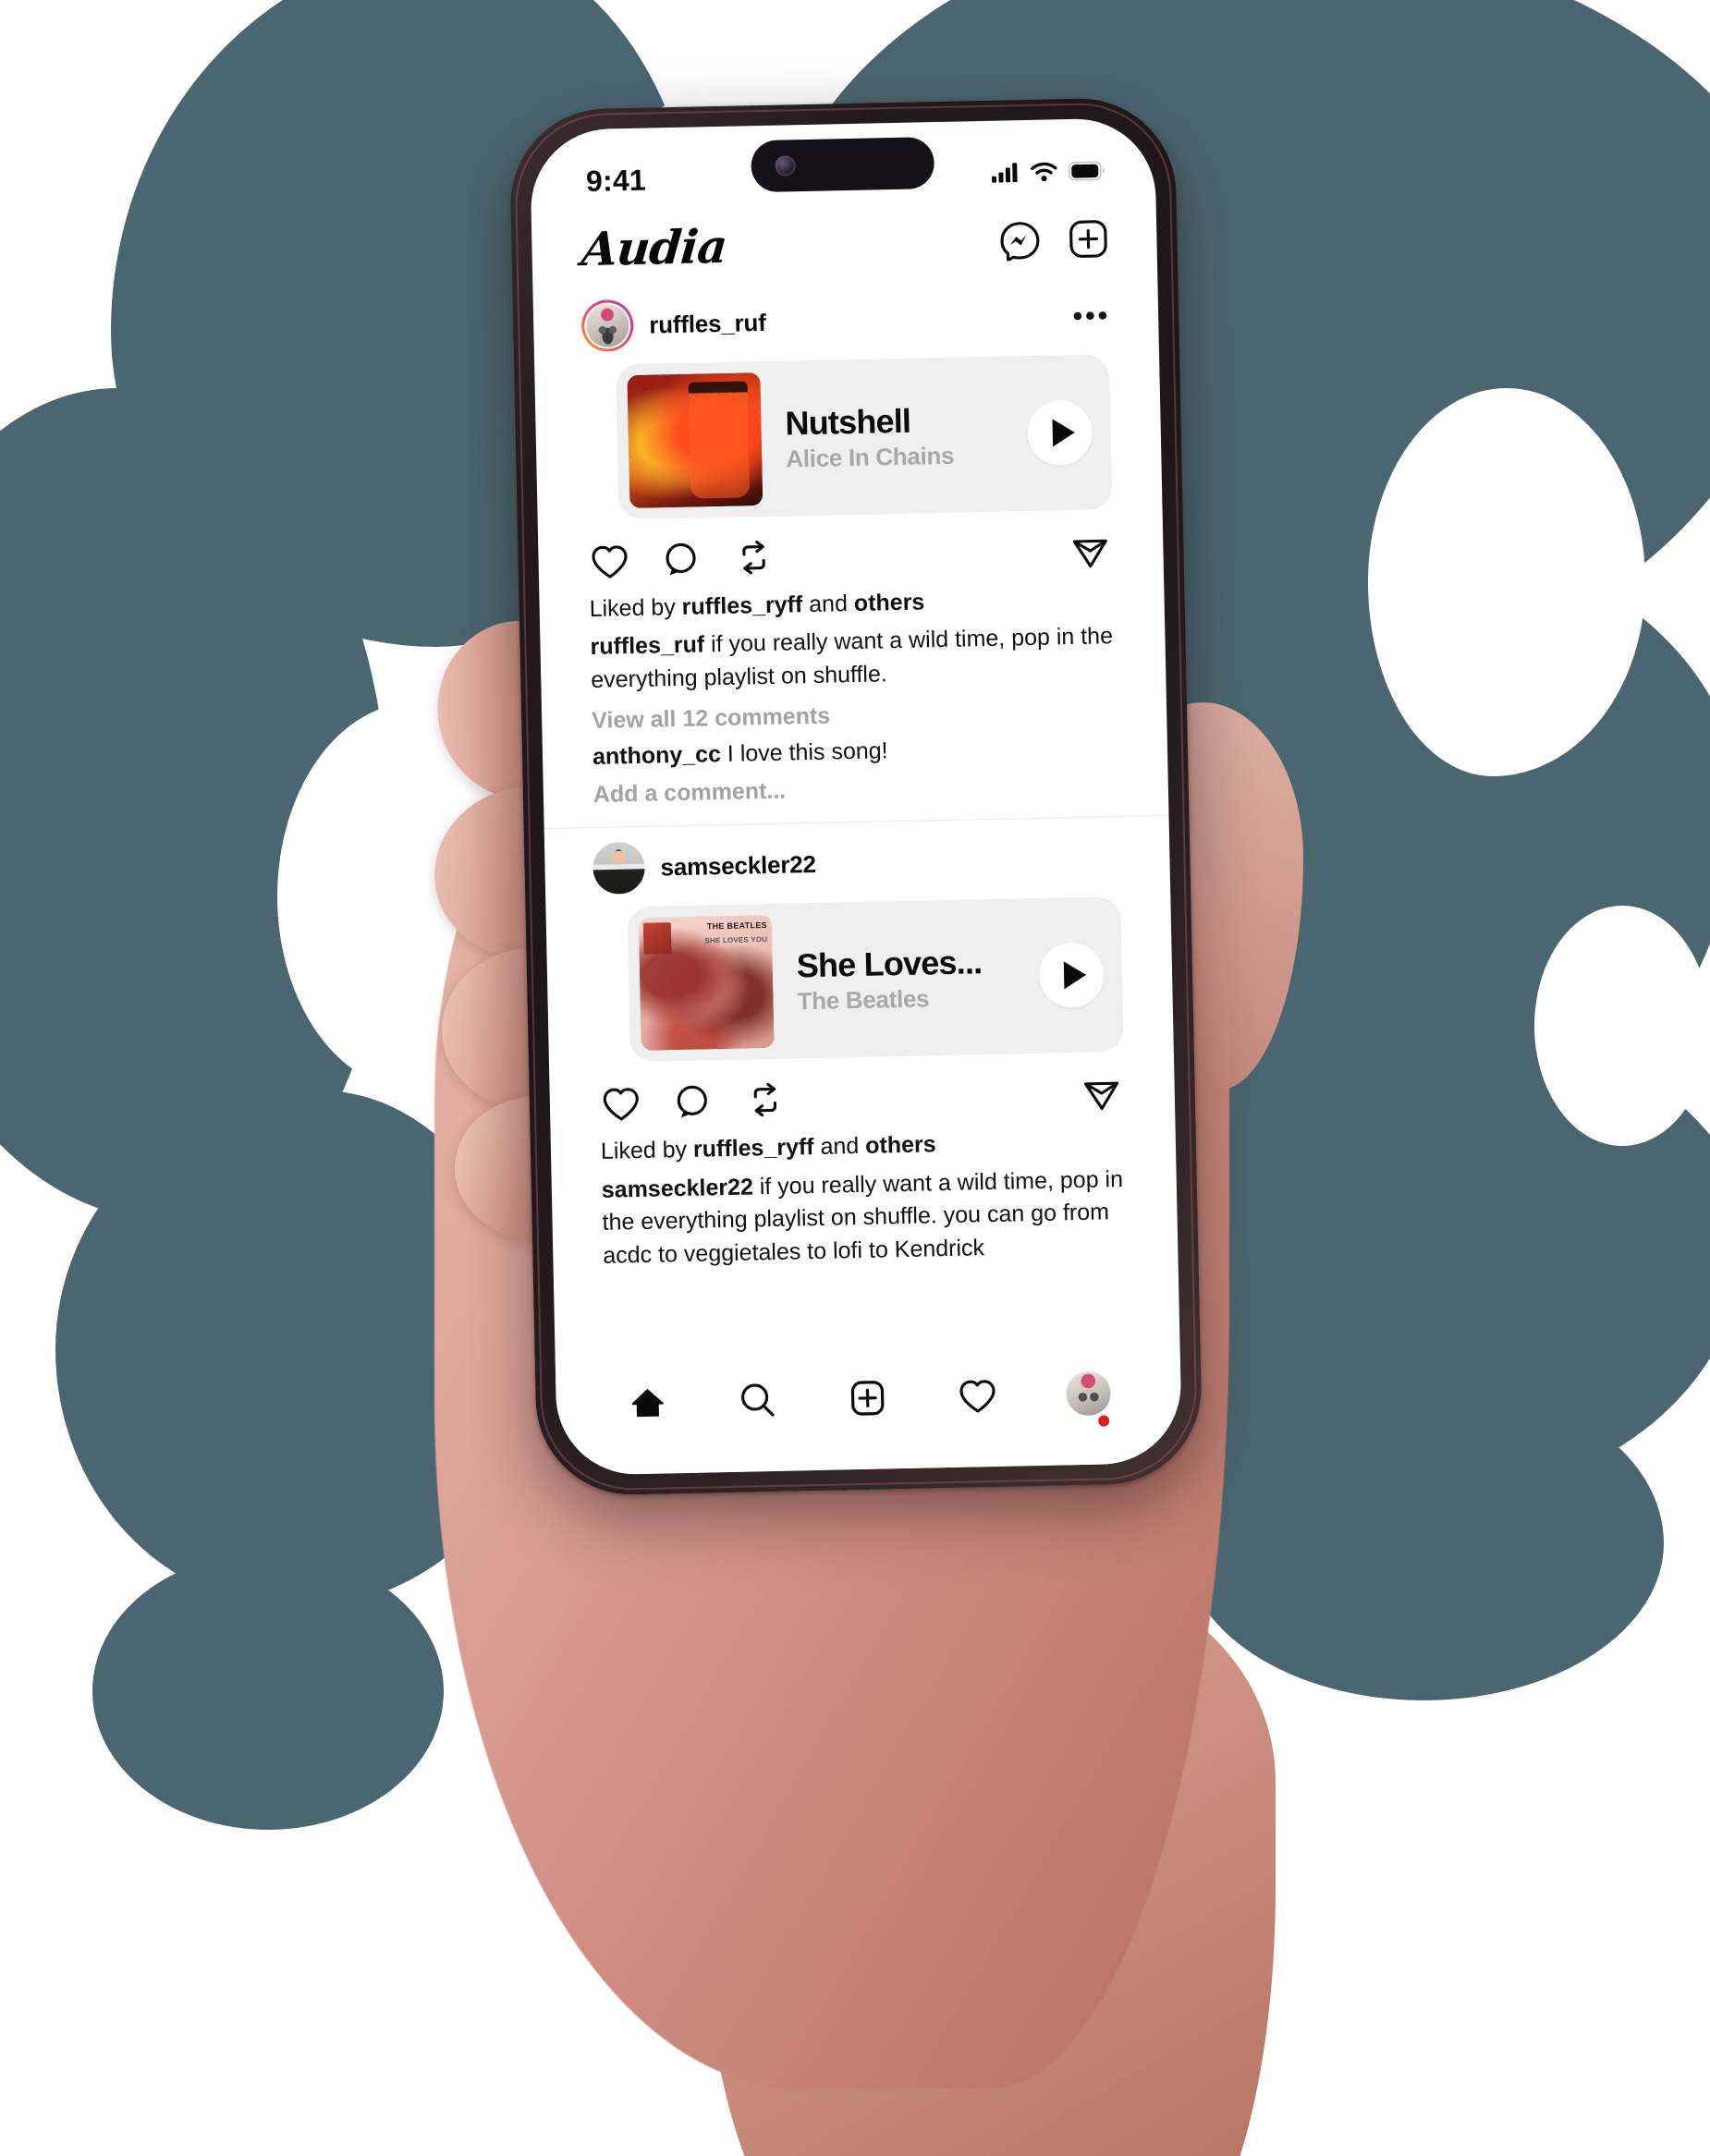 The width and height of the screenshot is (1710, 2156). I want to click on nav-home, so click(649, 1402).